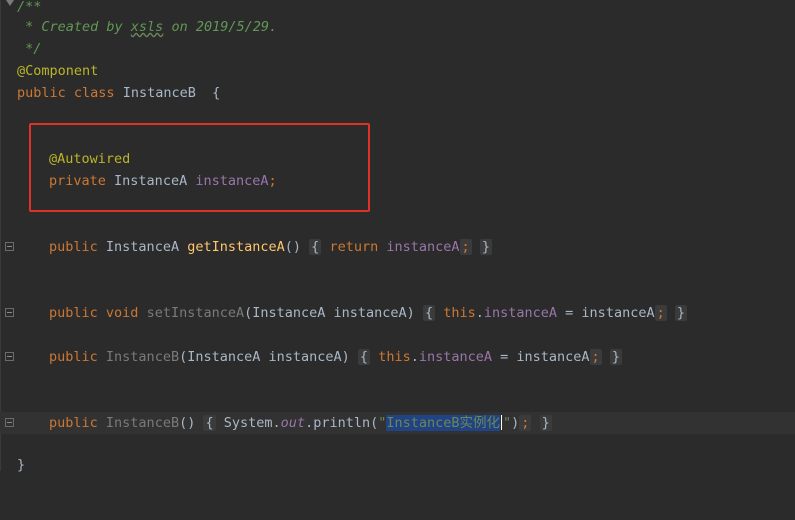 This screenshot has width=795, height=520. I want to click on comment-close: */, so click(29, 49).